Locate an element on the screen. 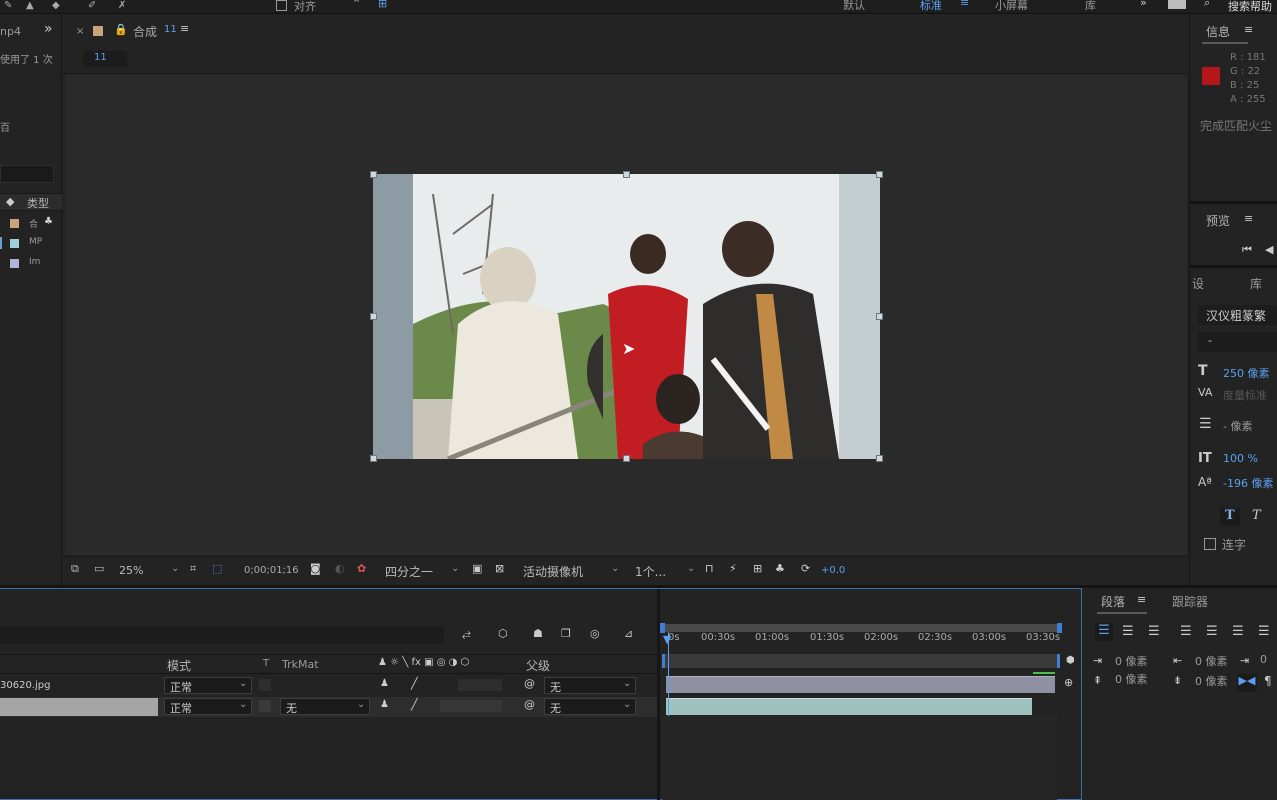 This screenshot has width=1277, height=800. indent-first-value: 0 is located at coordinates (1263, 659).